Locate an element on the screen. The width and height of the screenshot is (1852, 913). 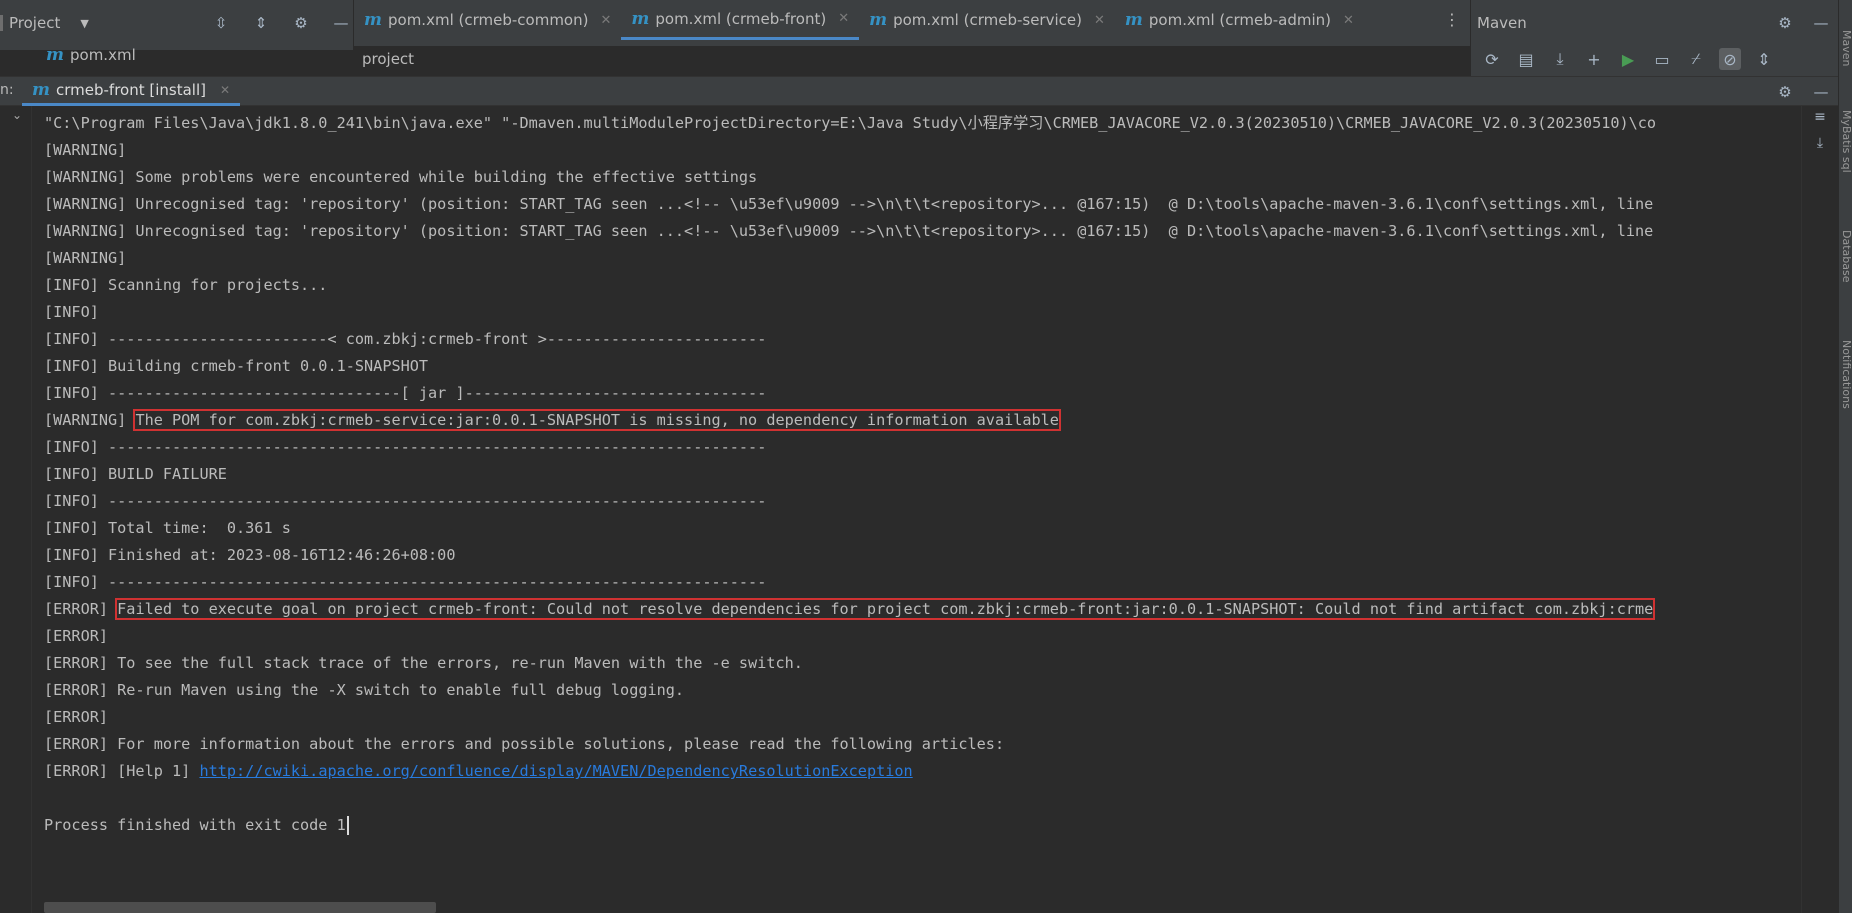
console-line: [INFO] BUILD FAILURE is located at coordinates (135, 474).